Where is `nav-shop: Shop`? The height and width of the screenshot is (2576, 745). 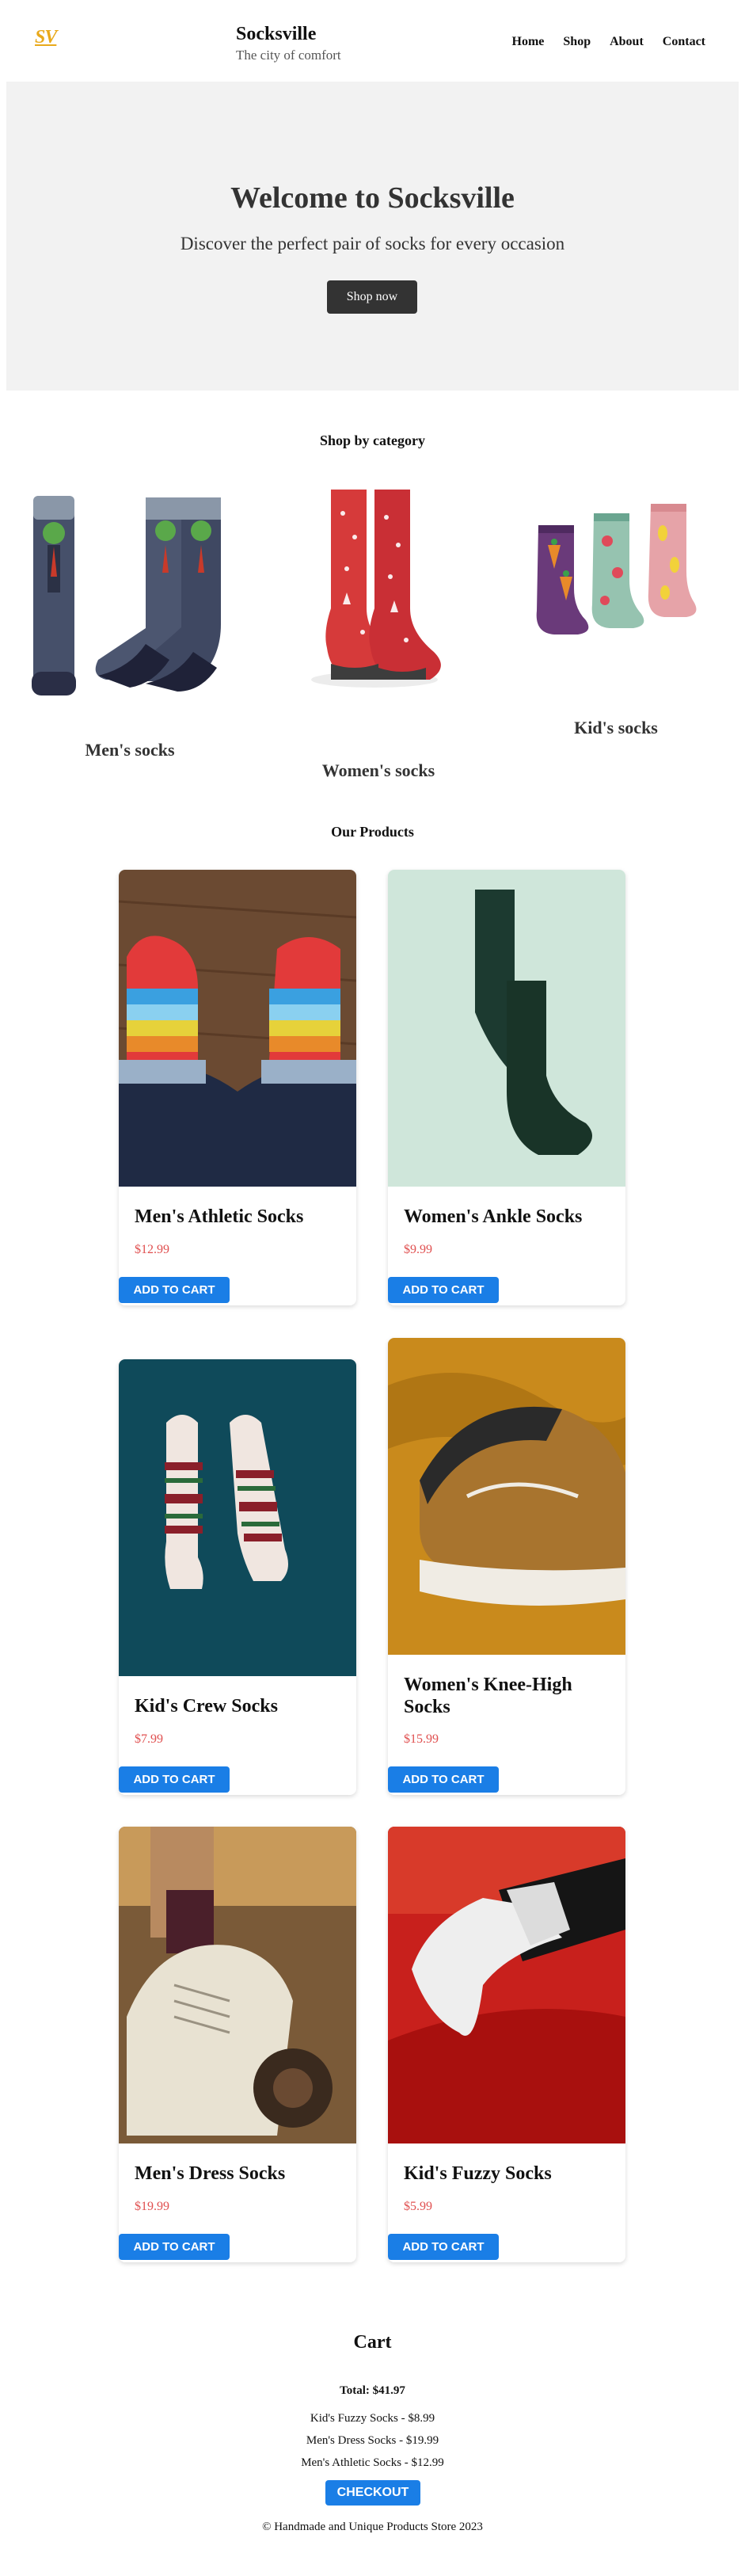
nav-shop: Shop is located at coordinates (577, 42).